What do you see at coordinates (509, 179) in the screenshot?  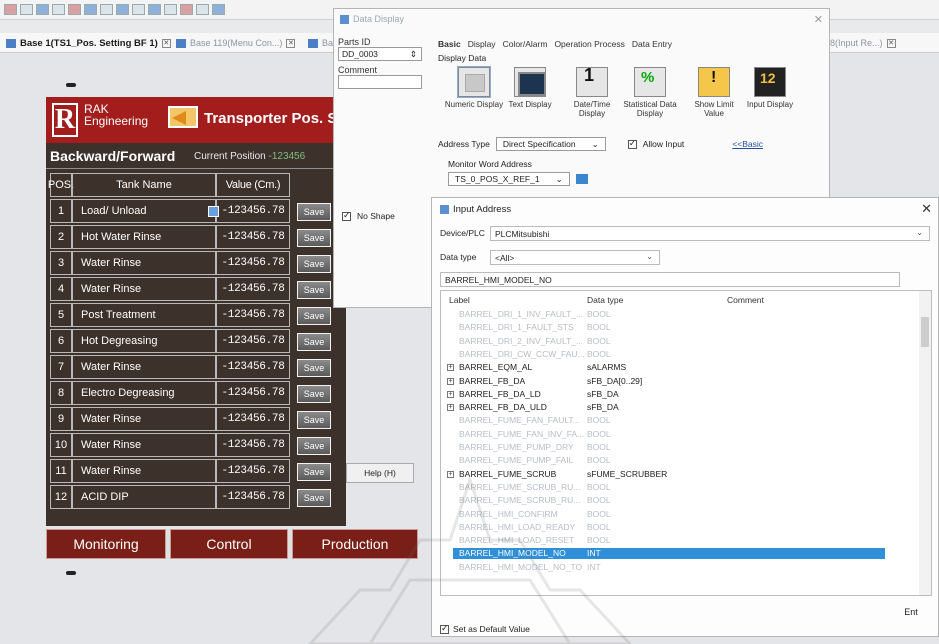 I see `monitor-address-select: TS_0_POS_X_REF_1 ⌄` at bounding box center [509, 179].